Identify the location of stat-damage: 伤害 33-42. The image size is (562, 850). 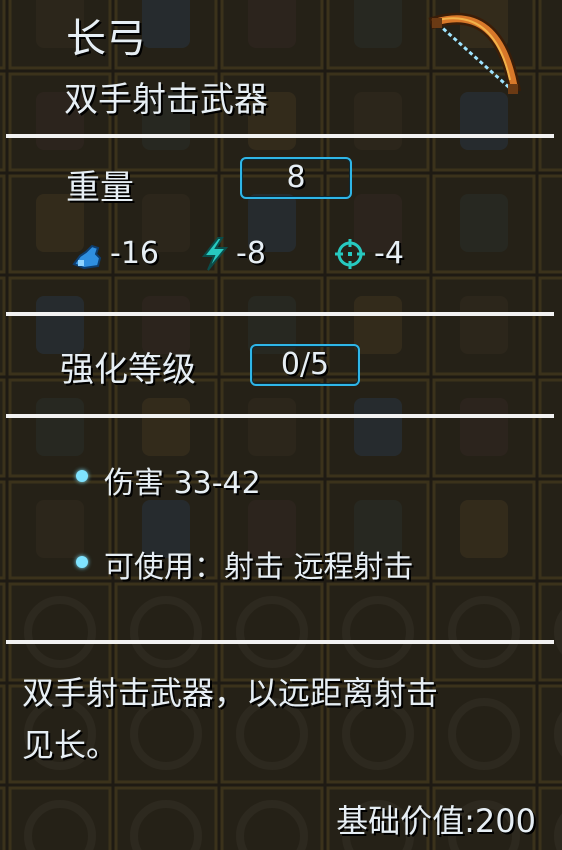
(182, 483).